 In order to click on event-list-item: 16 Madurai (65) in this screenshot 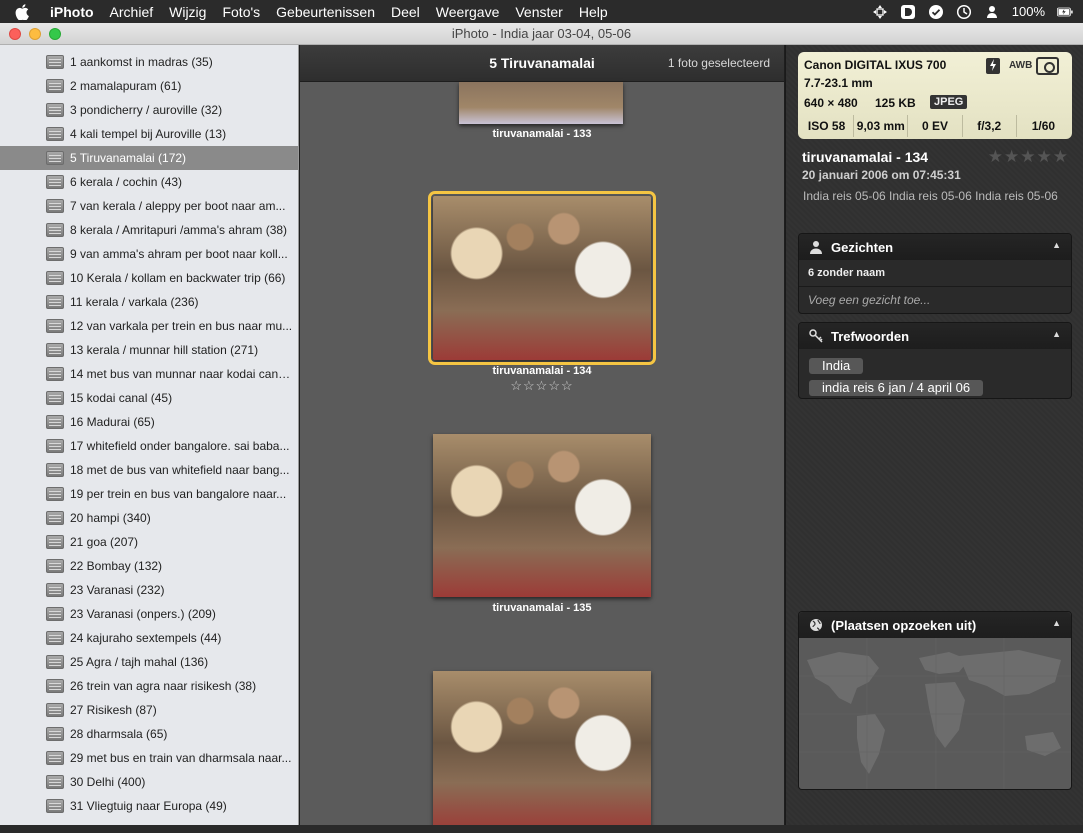, I will do `click(149, 422)`.